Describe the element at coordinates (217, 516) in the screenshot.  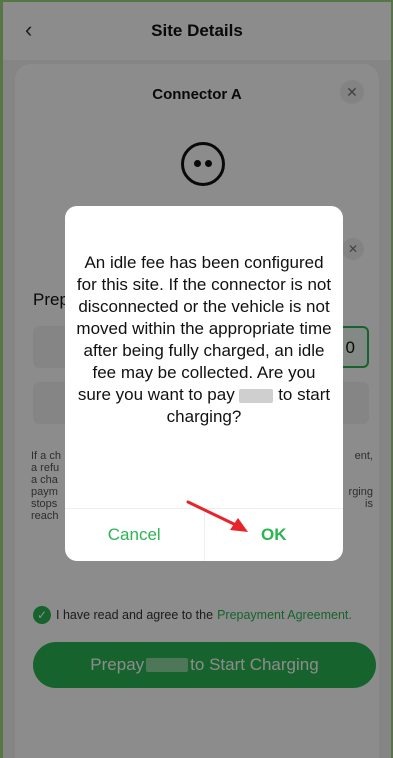
I see `annotation-arrow-icon` at that location.